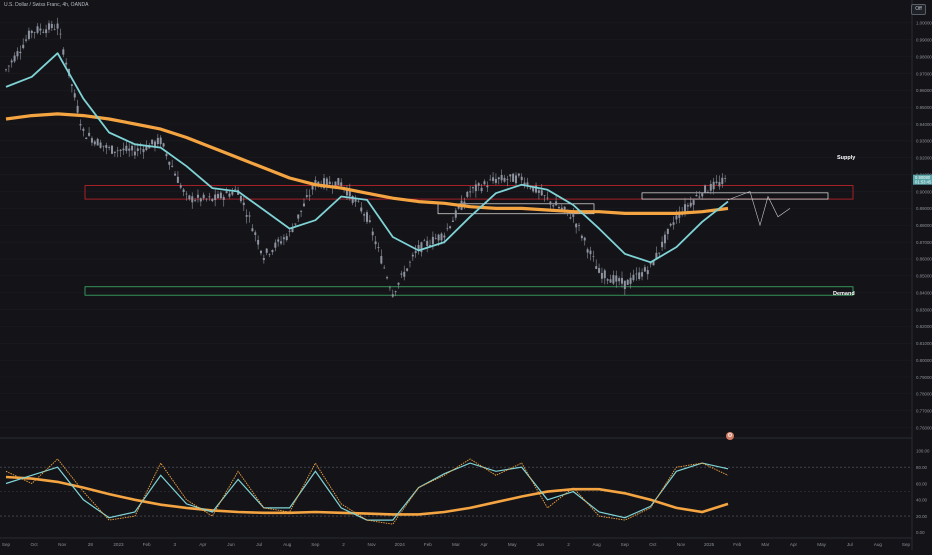  What do you see at coordinates (924, 107) in the screenshot?
I see `y-tick-label: 0.95000` at bounding box center [924, 107].